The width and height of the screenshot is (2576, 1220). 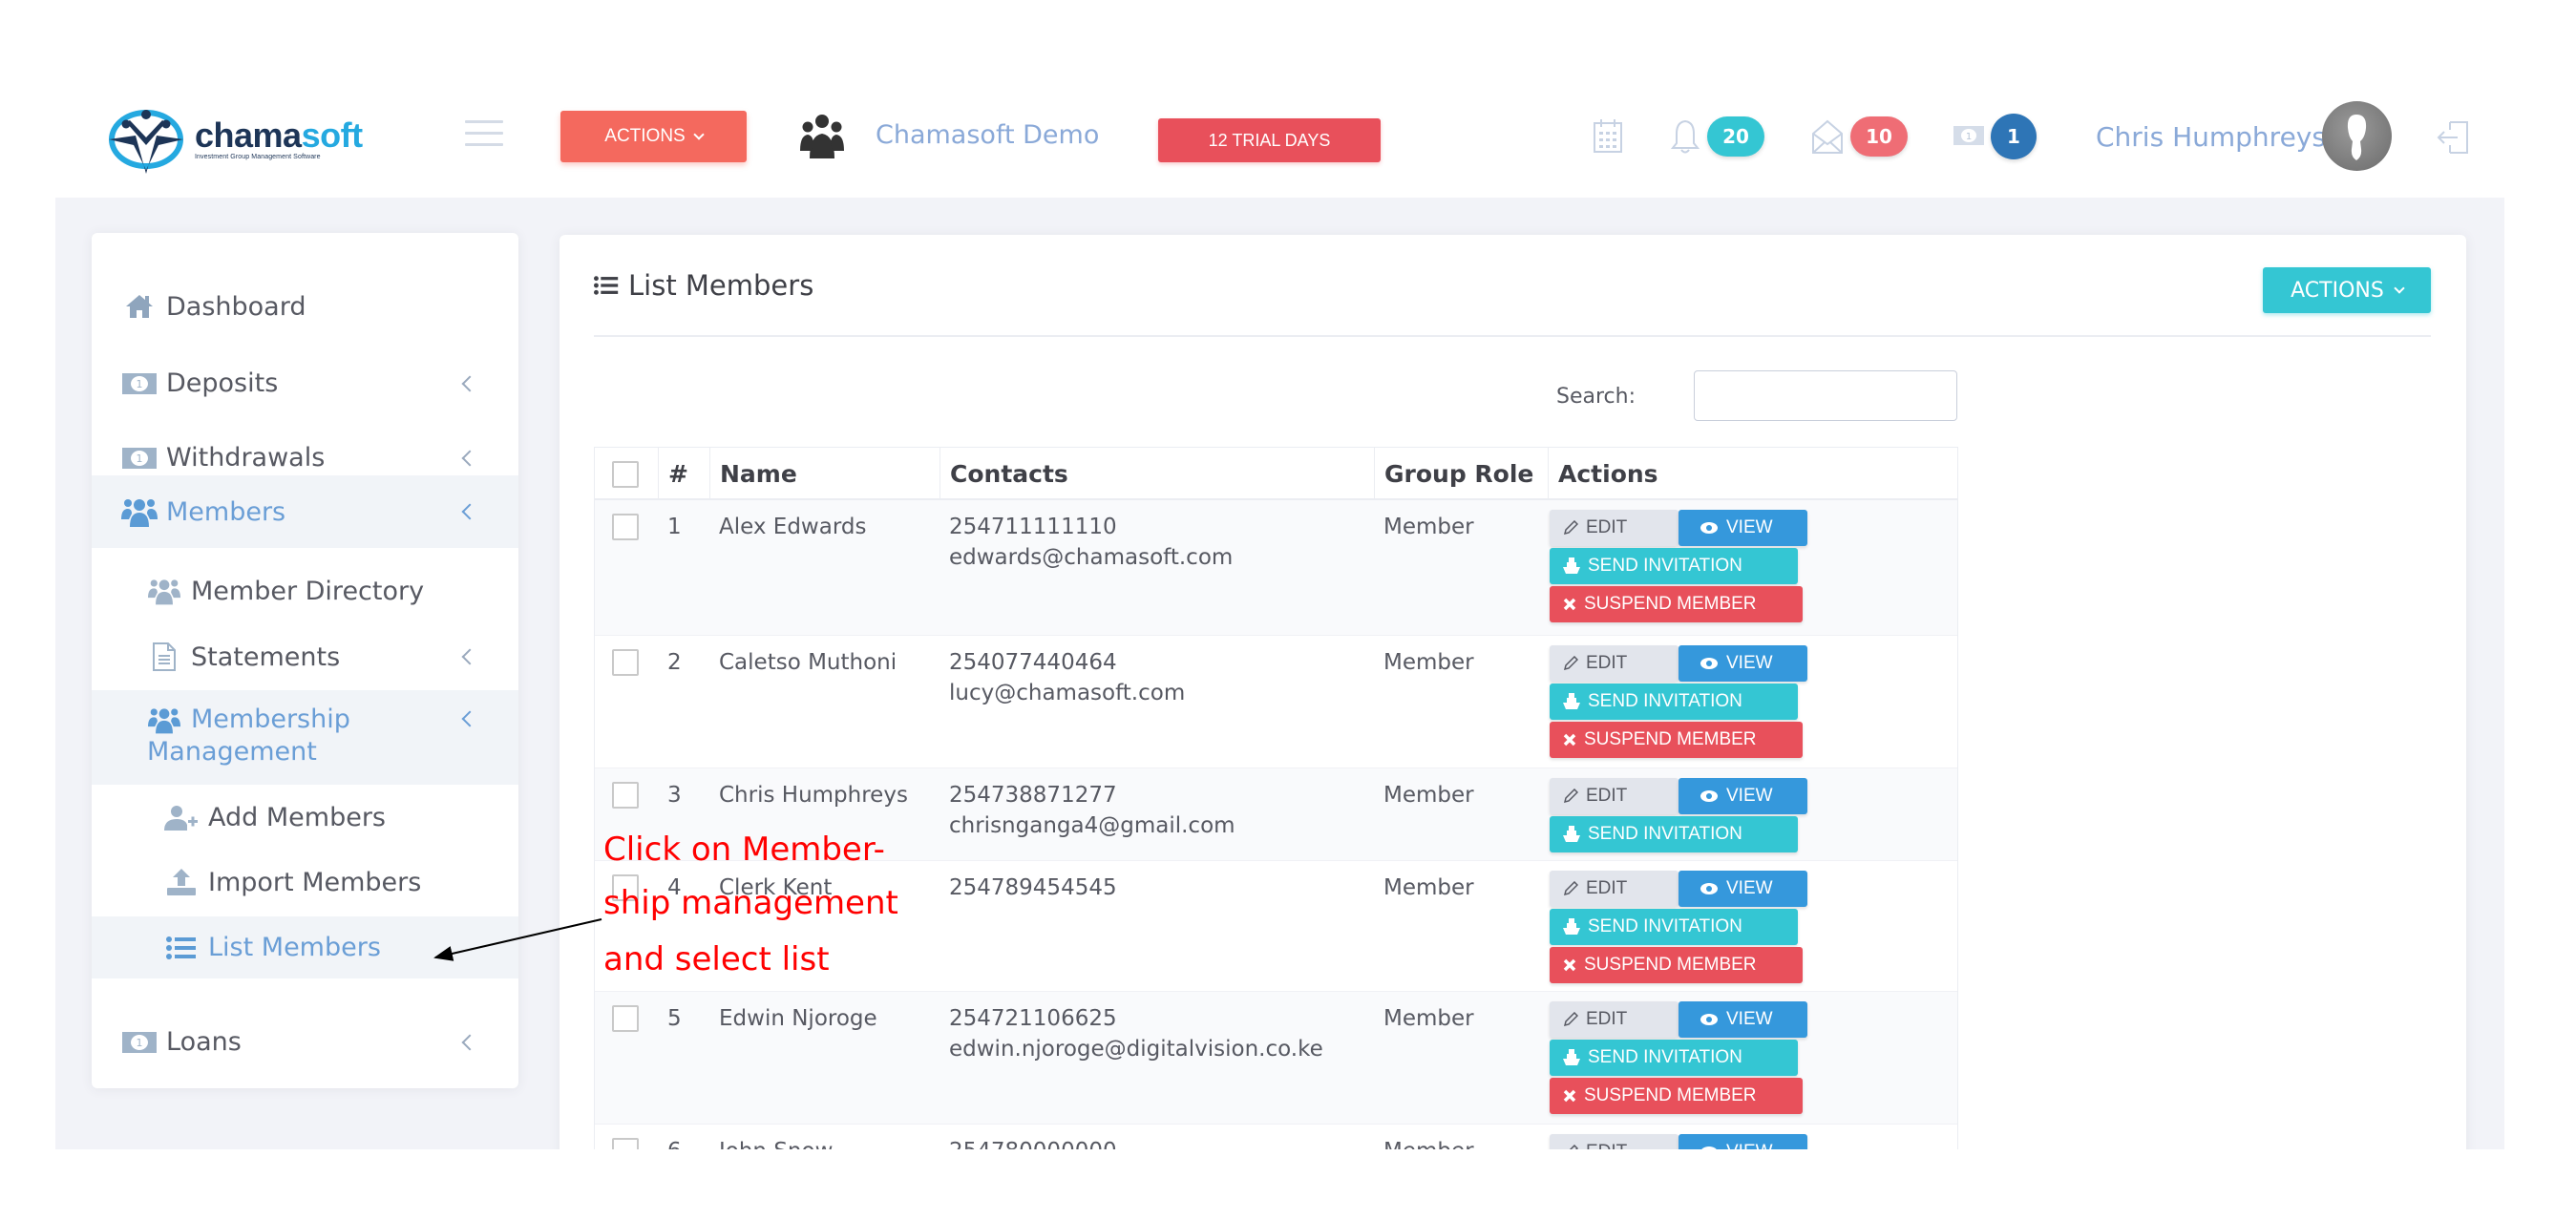 I want to click on transactions-count-badge: 1, so click(x=2014, y=137).